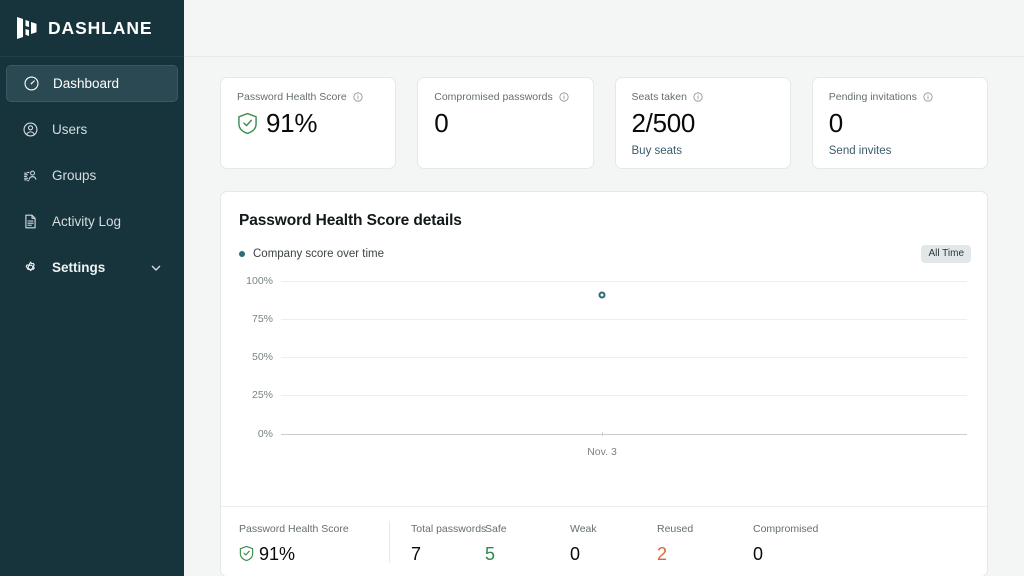 The image size is (1024, 576). I want to click on kpi-value: 91%, so click(292, 122).